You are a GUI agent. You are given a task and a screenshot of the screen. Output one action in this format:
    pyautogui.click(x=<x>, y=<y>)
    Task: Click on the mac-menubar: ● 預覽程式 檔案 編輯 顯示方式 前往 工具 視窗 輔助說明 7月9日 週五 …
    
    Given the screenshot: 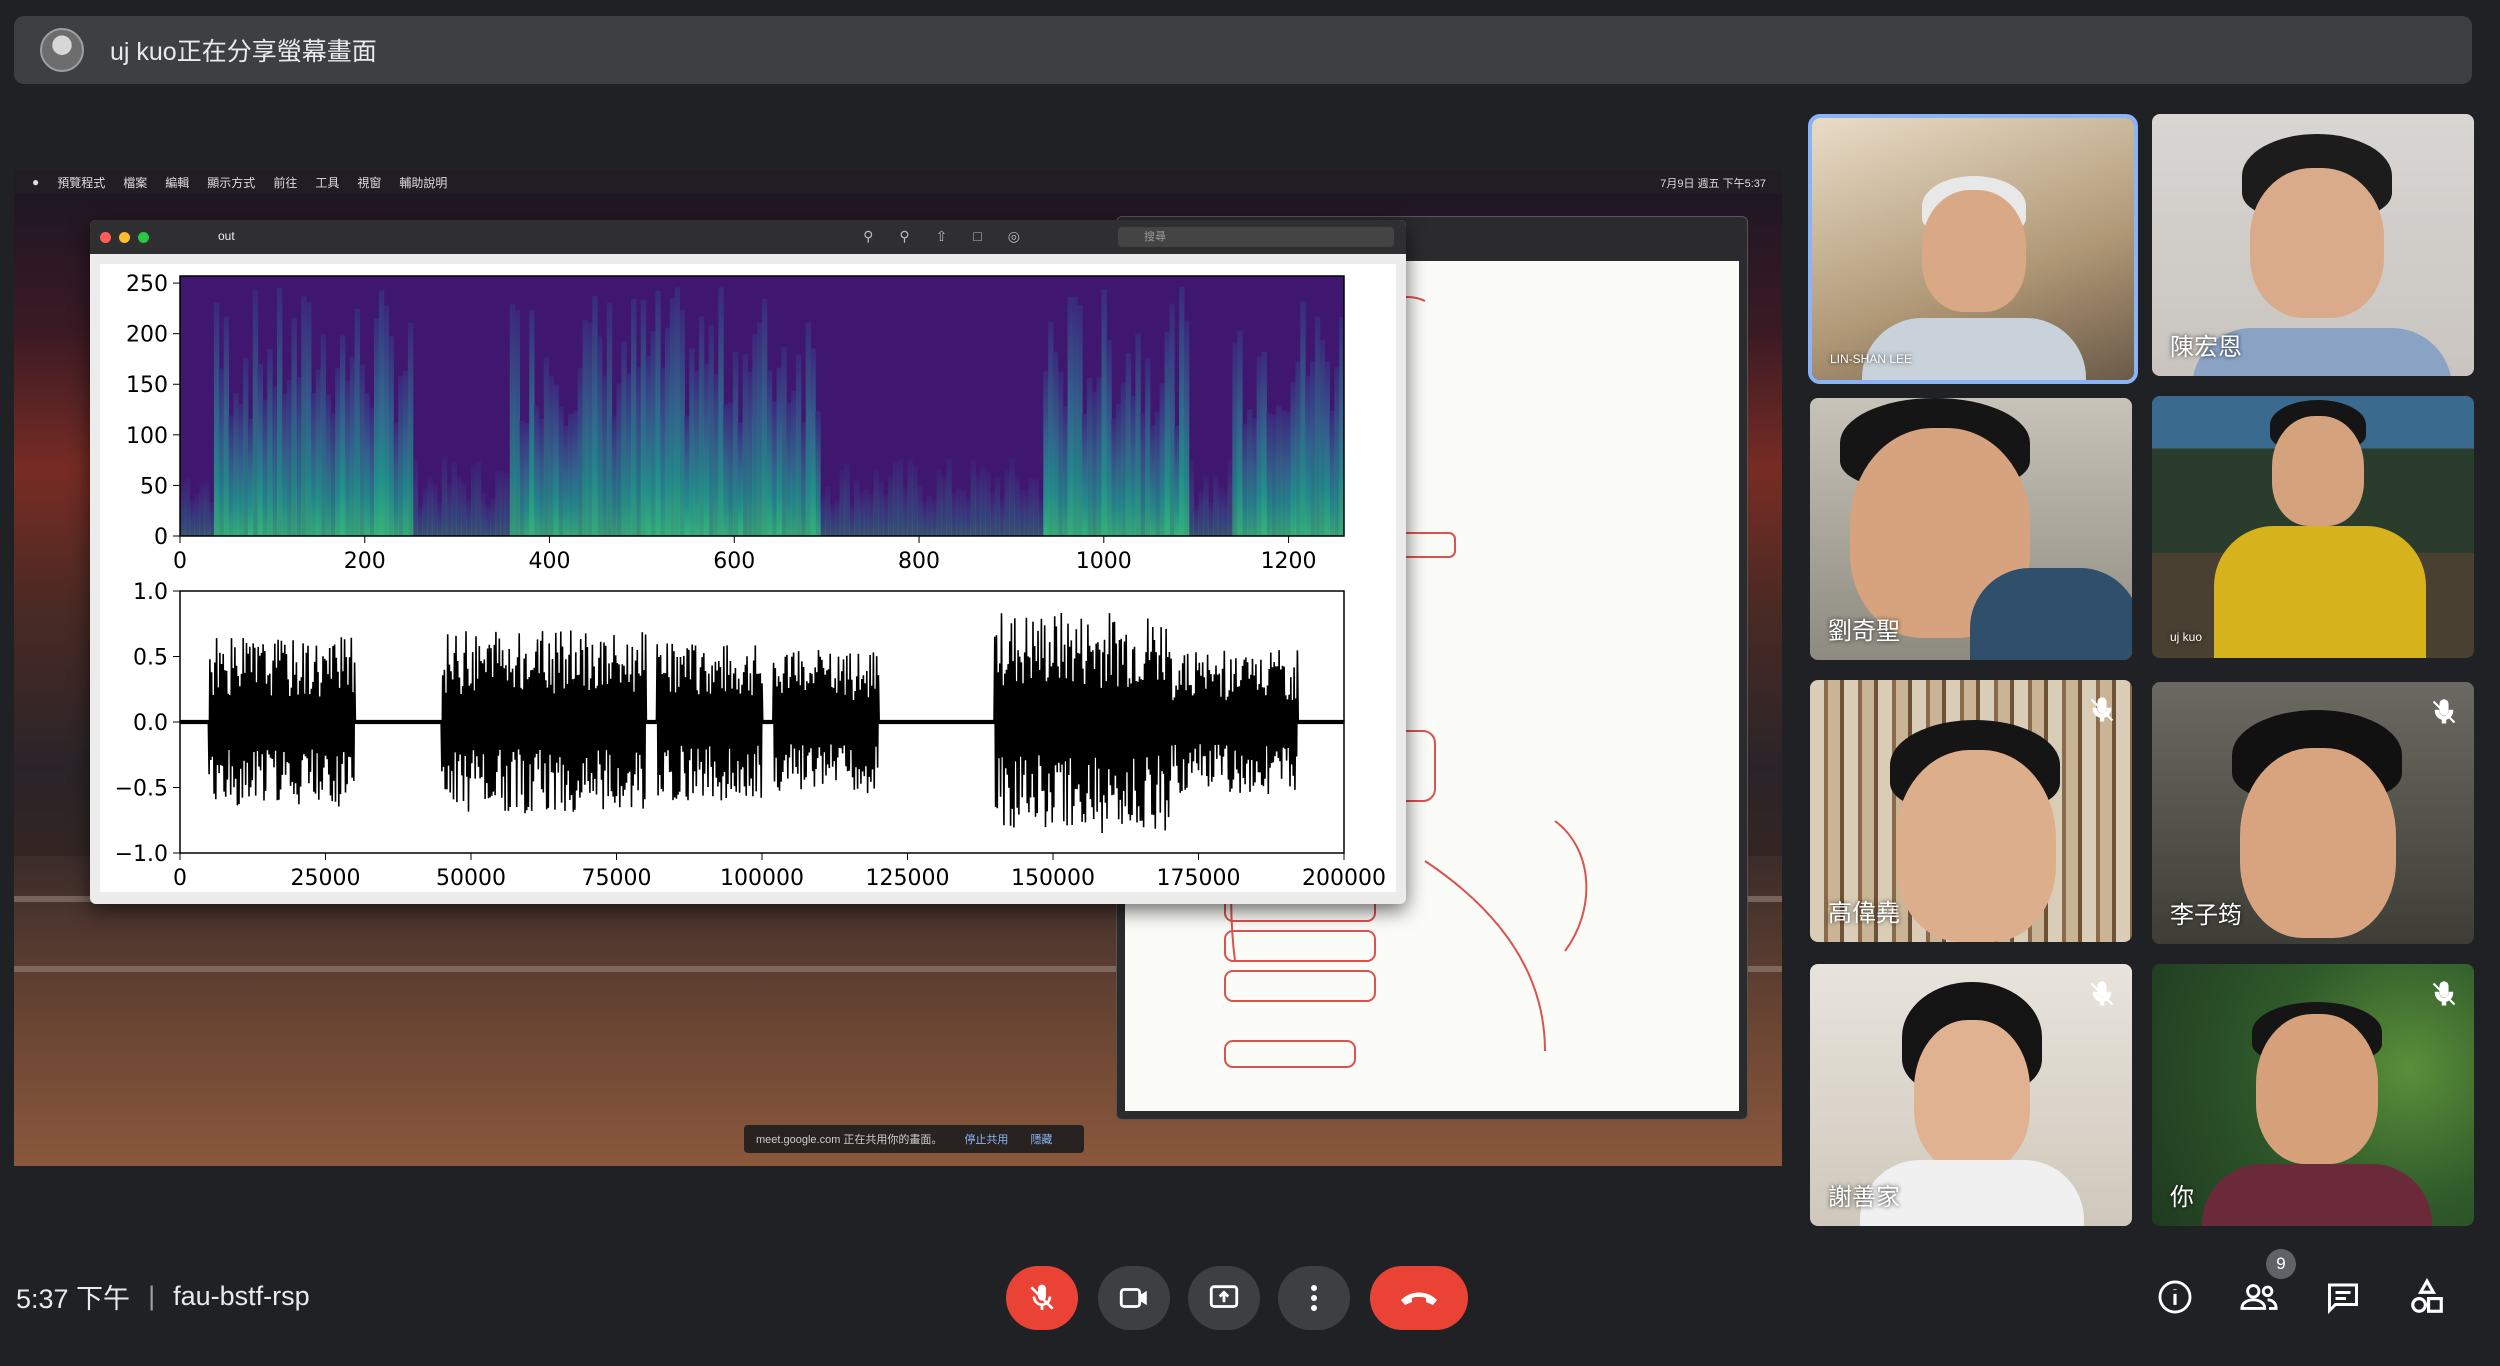 What is the action you would take?
    pyautogui.click(x=898, y=182)
    